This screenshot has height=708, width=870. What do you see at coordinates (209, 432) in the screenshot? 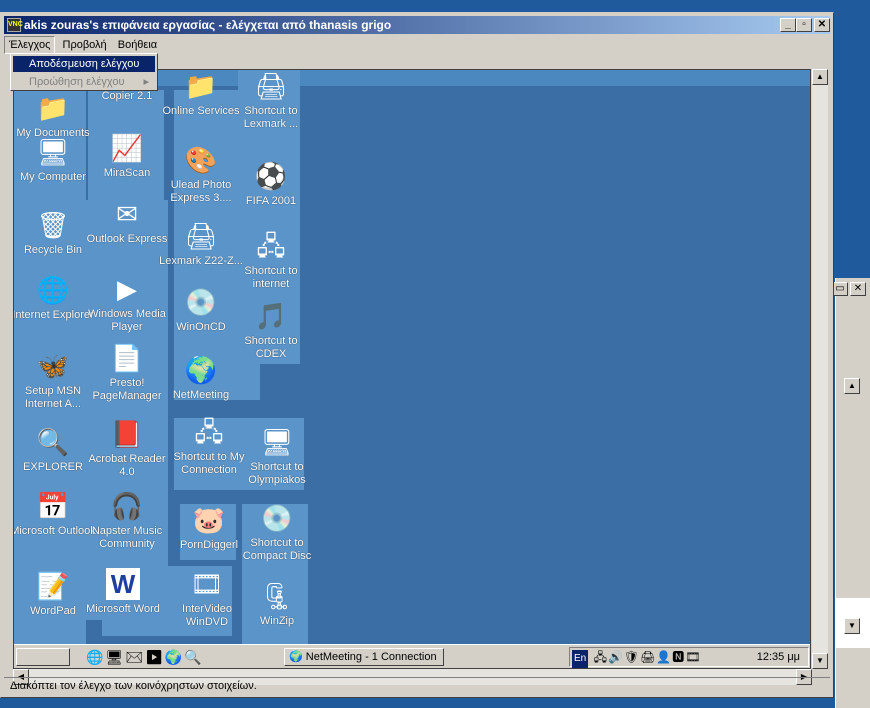
I see `connection-icon: 🖧` at bounding box center [209, 432].